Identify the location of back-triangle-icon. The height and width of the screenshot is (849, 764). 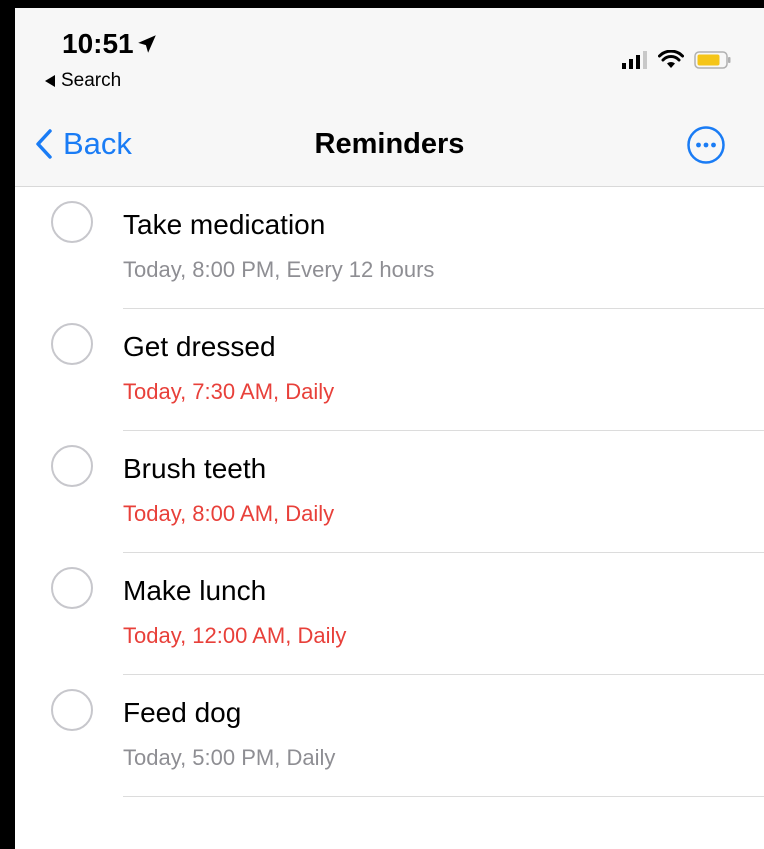
(50, 81).